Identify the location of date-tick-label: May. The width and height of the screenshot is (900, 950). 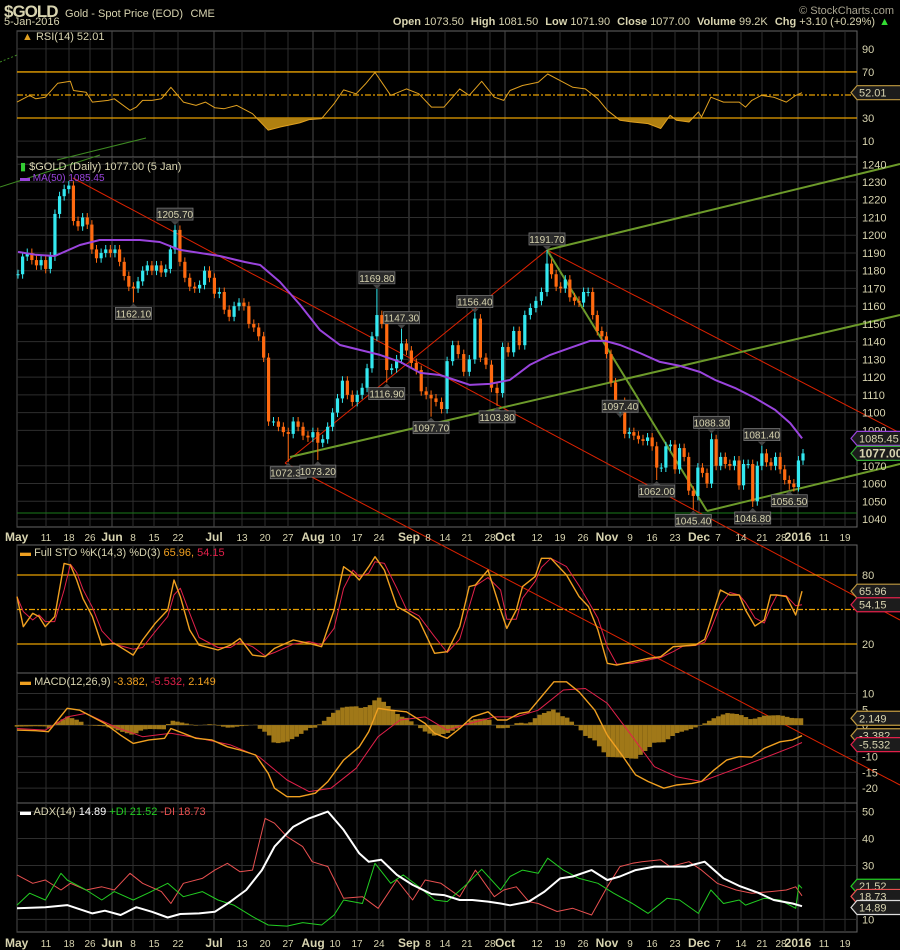
(17, 537).